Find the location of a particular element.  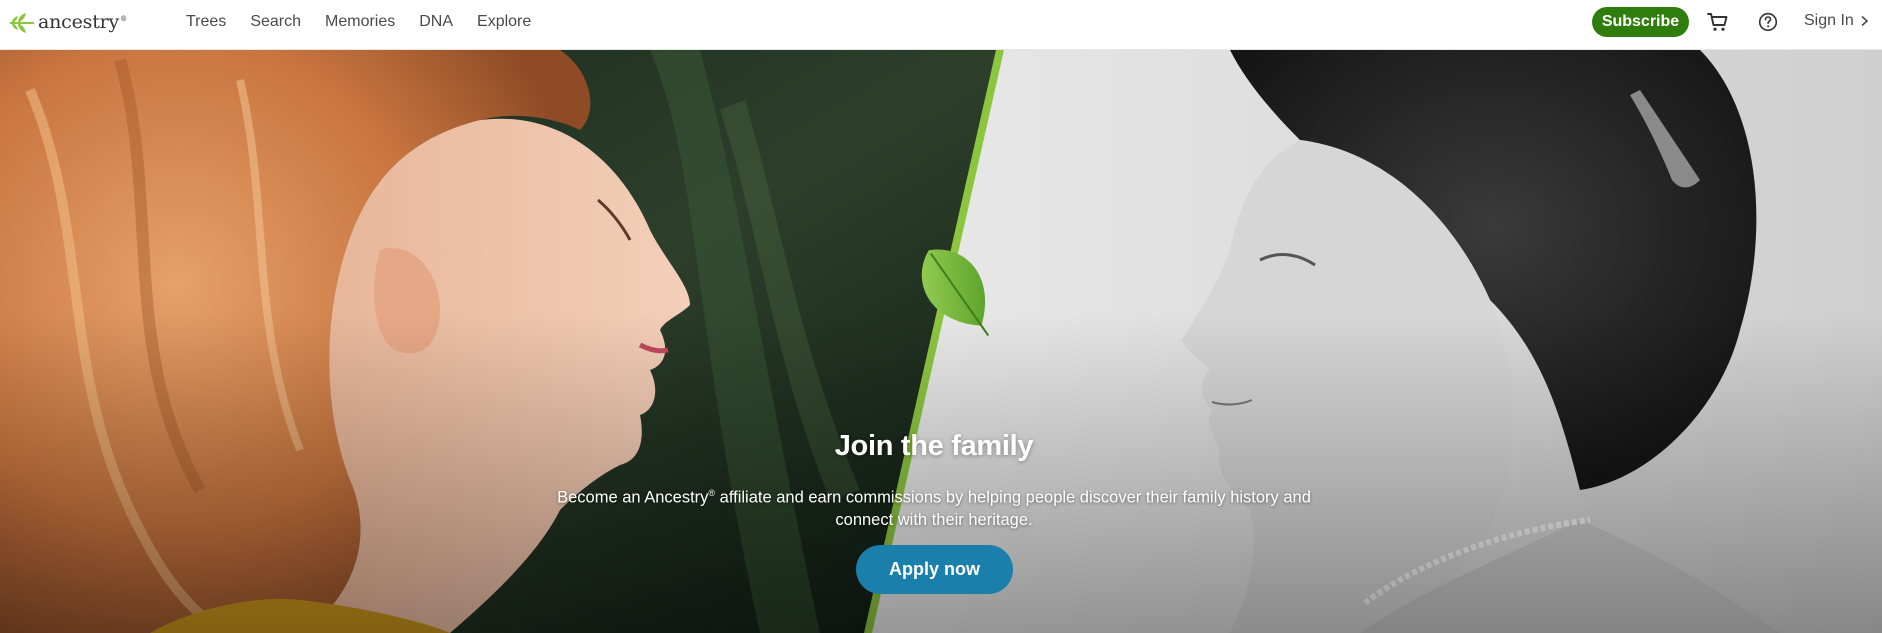

nav-item-trees: Trees is located at coordinates (206, 22).